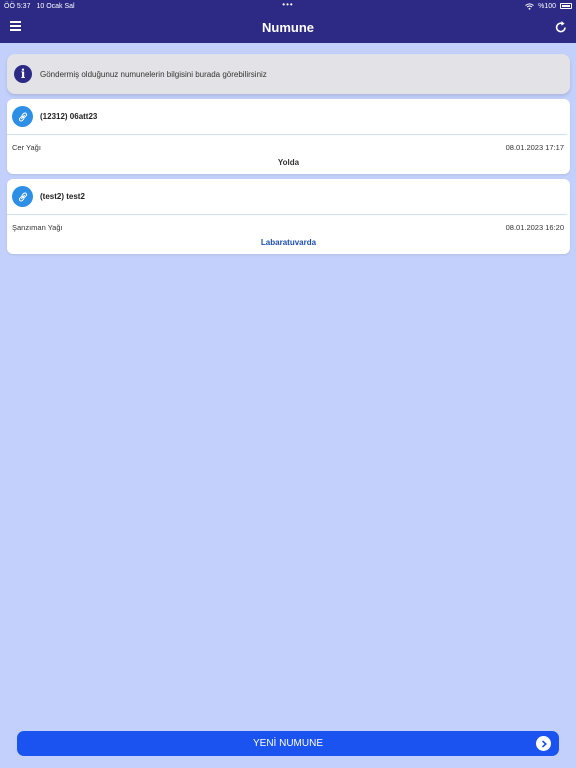  I want to click on card-header: (test2) test2, so click(287, 197).